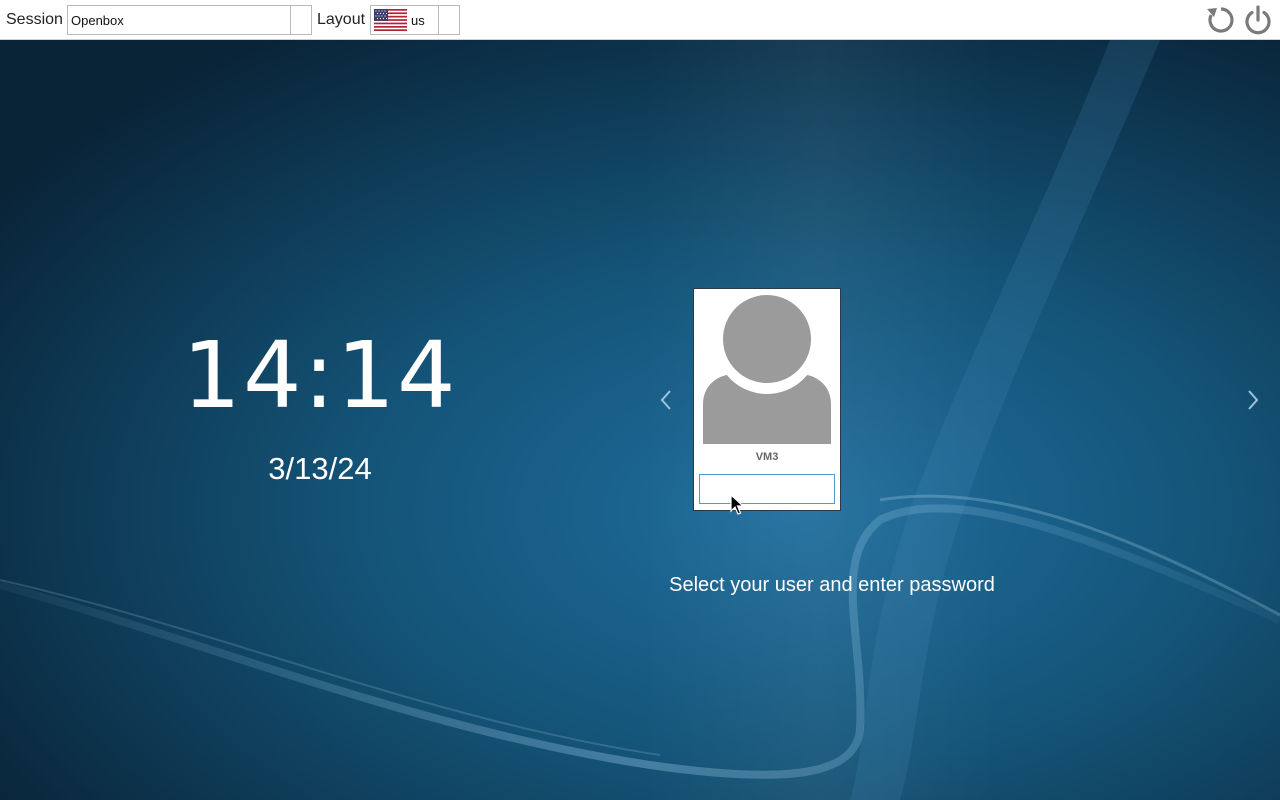  Describe the element at coordinates (300, 20) in the screenshot. I see `session-dropdown-button` at that location.